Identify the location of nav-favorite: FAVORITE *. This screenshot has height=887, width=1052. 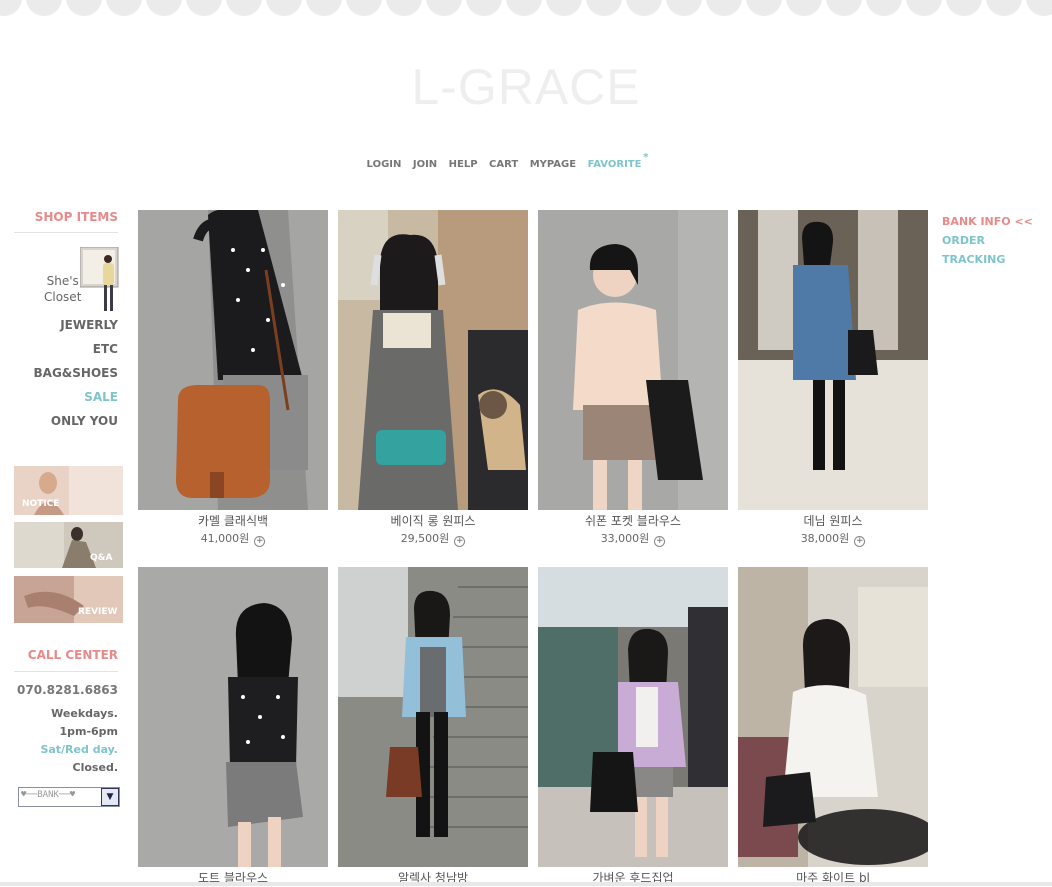
(618, 161).